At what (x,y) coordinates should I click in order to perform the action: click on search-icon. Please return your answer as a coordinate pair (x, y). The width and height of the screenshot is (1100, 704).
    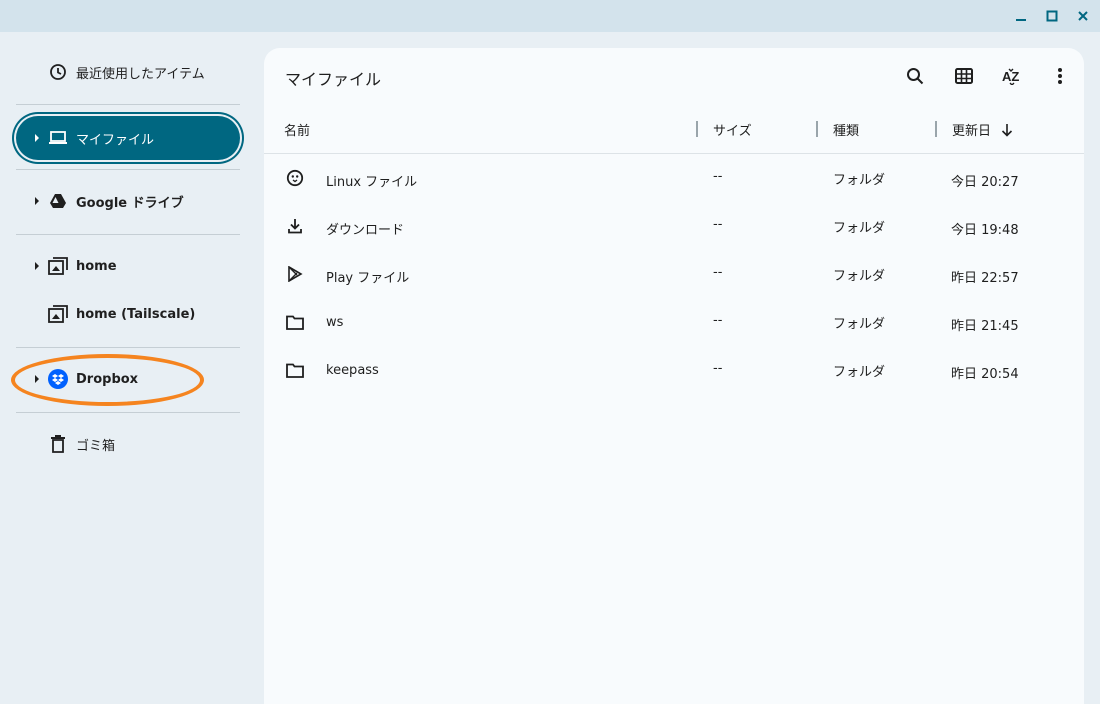
    Looking at the image, I should click on (915, 76).